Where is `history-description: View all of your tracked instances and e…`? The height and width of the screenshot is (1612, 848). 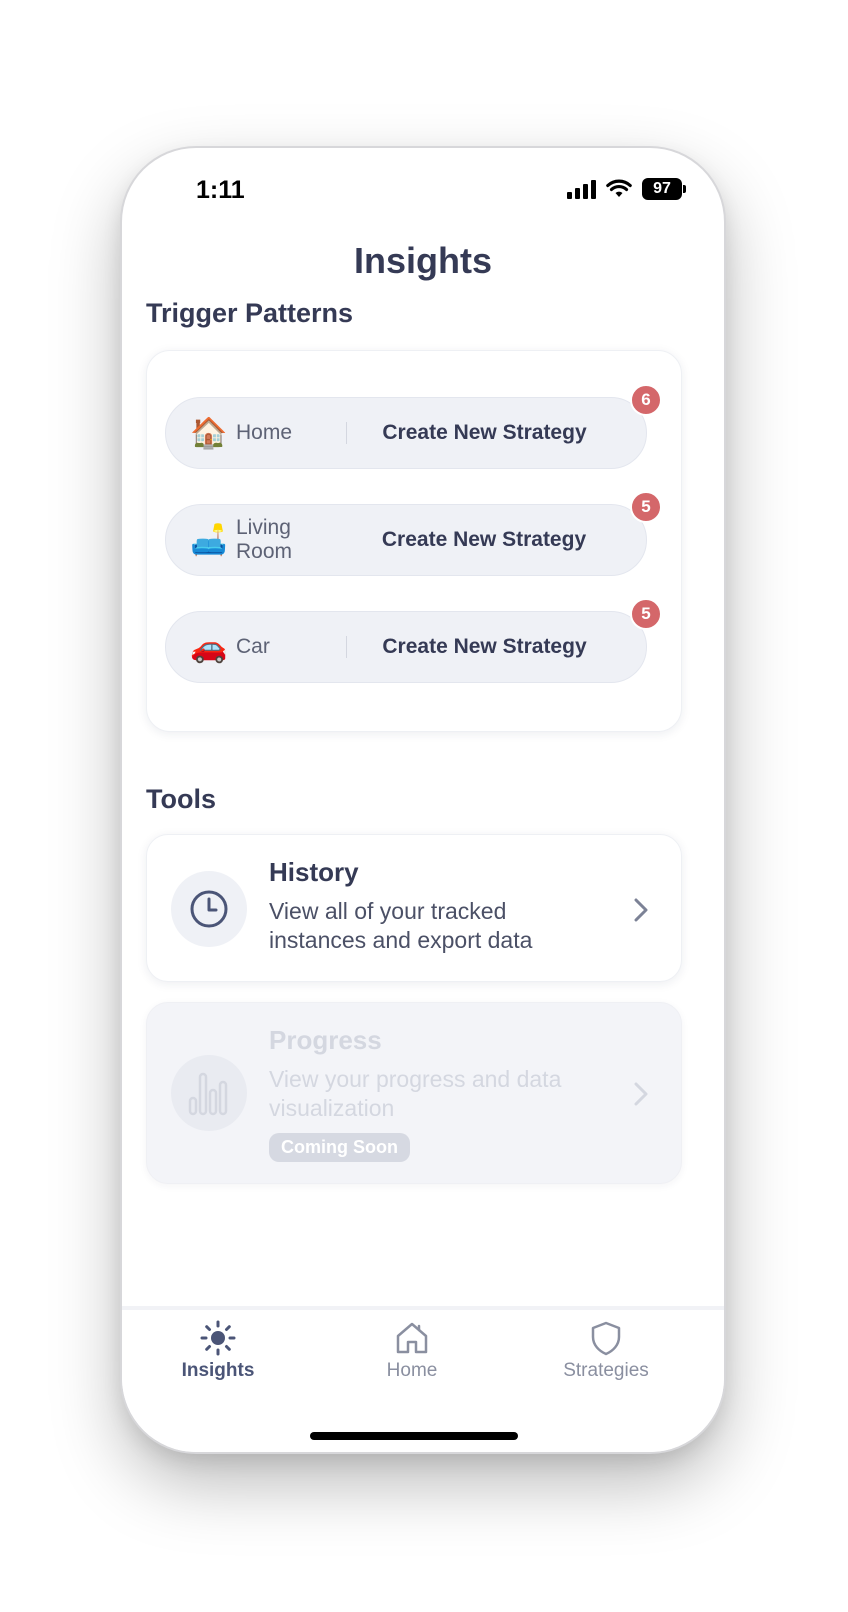 history-description: View all of your tracked instances and e… is located at coordinates (401, 925).